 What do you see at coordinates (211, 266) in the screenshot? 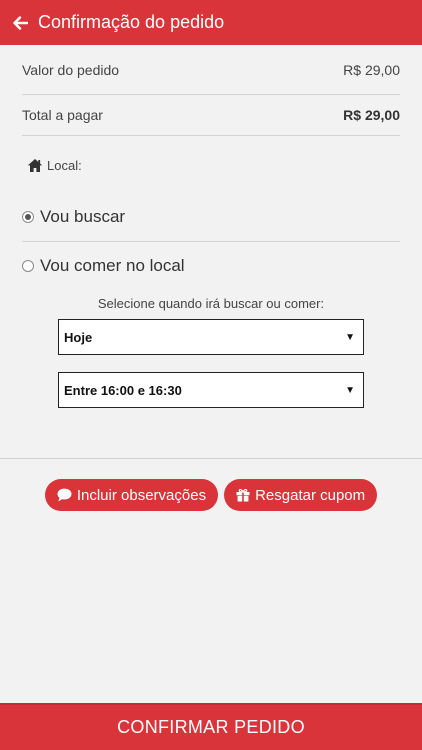
I see `option-dine-in: Vou comer no local` at bounding box center [211, 266].